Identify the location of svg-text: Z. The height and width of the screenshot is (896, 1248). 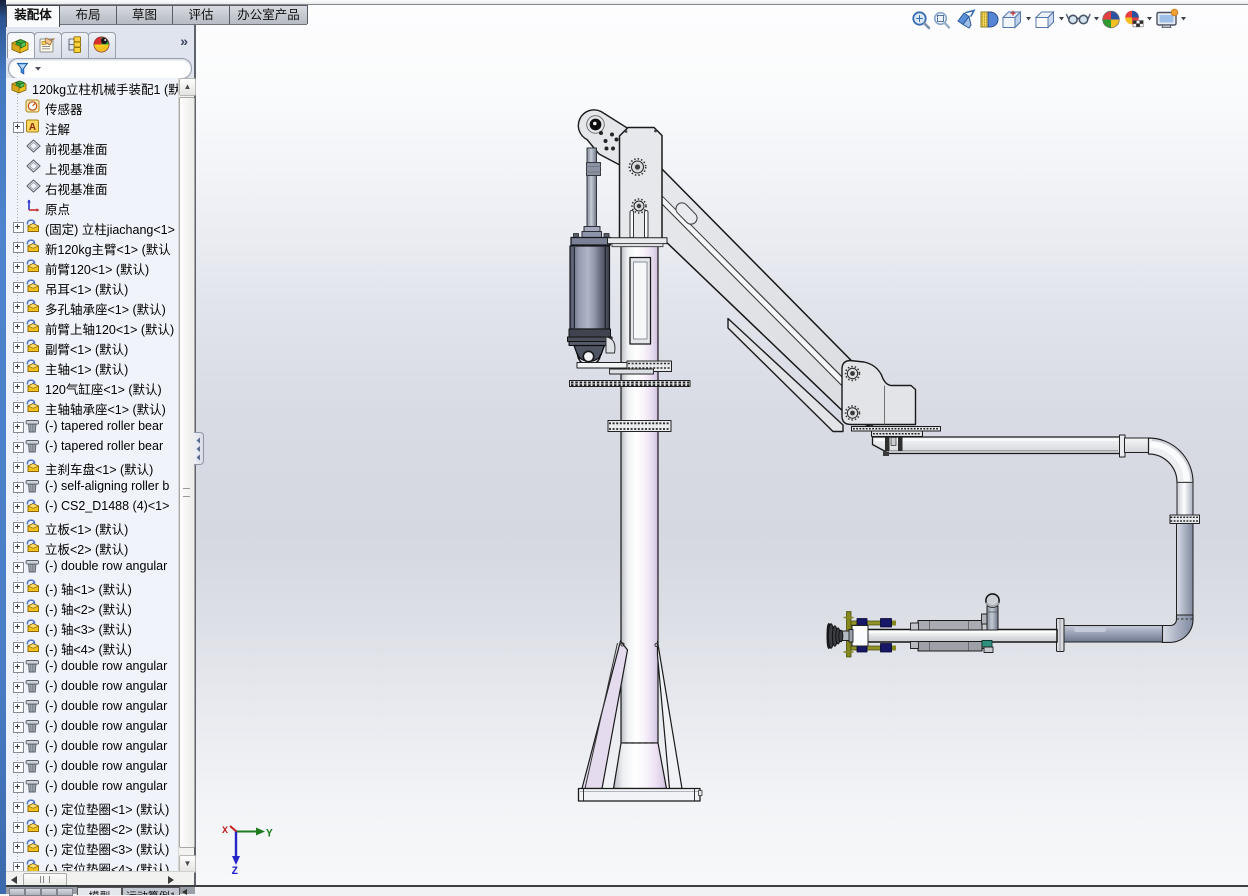
(235, 872).